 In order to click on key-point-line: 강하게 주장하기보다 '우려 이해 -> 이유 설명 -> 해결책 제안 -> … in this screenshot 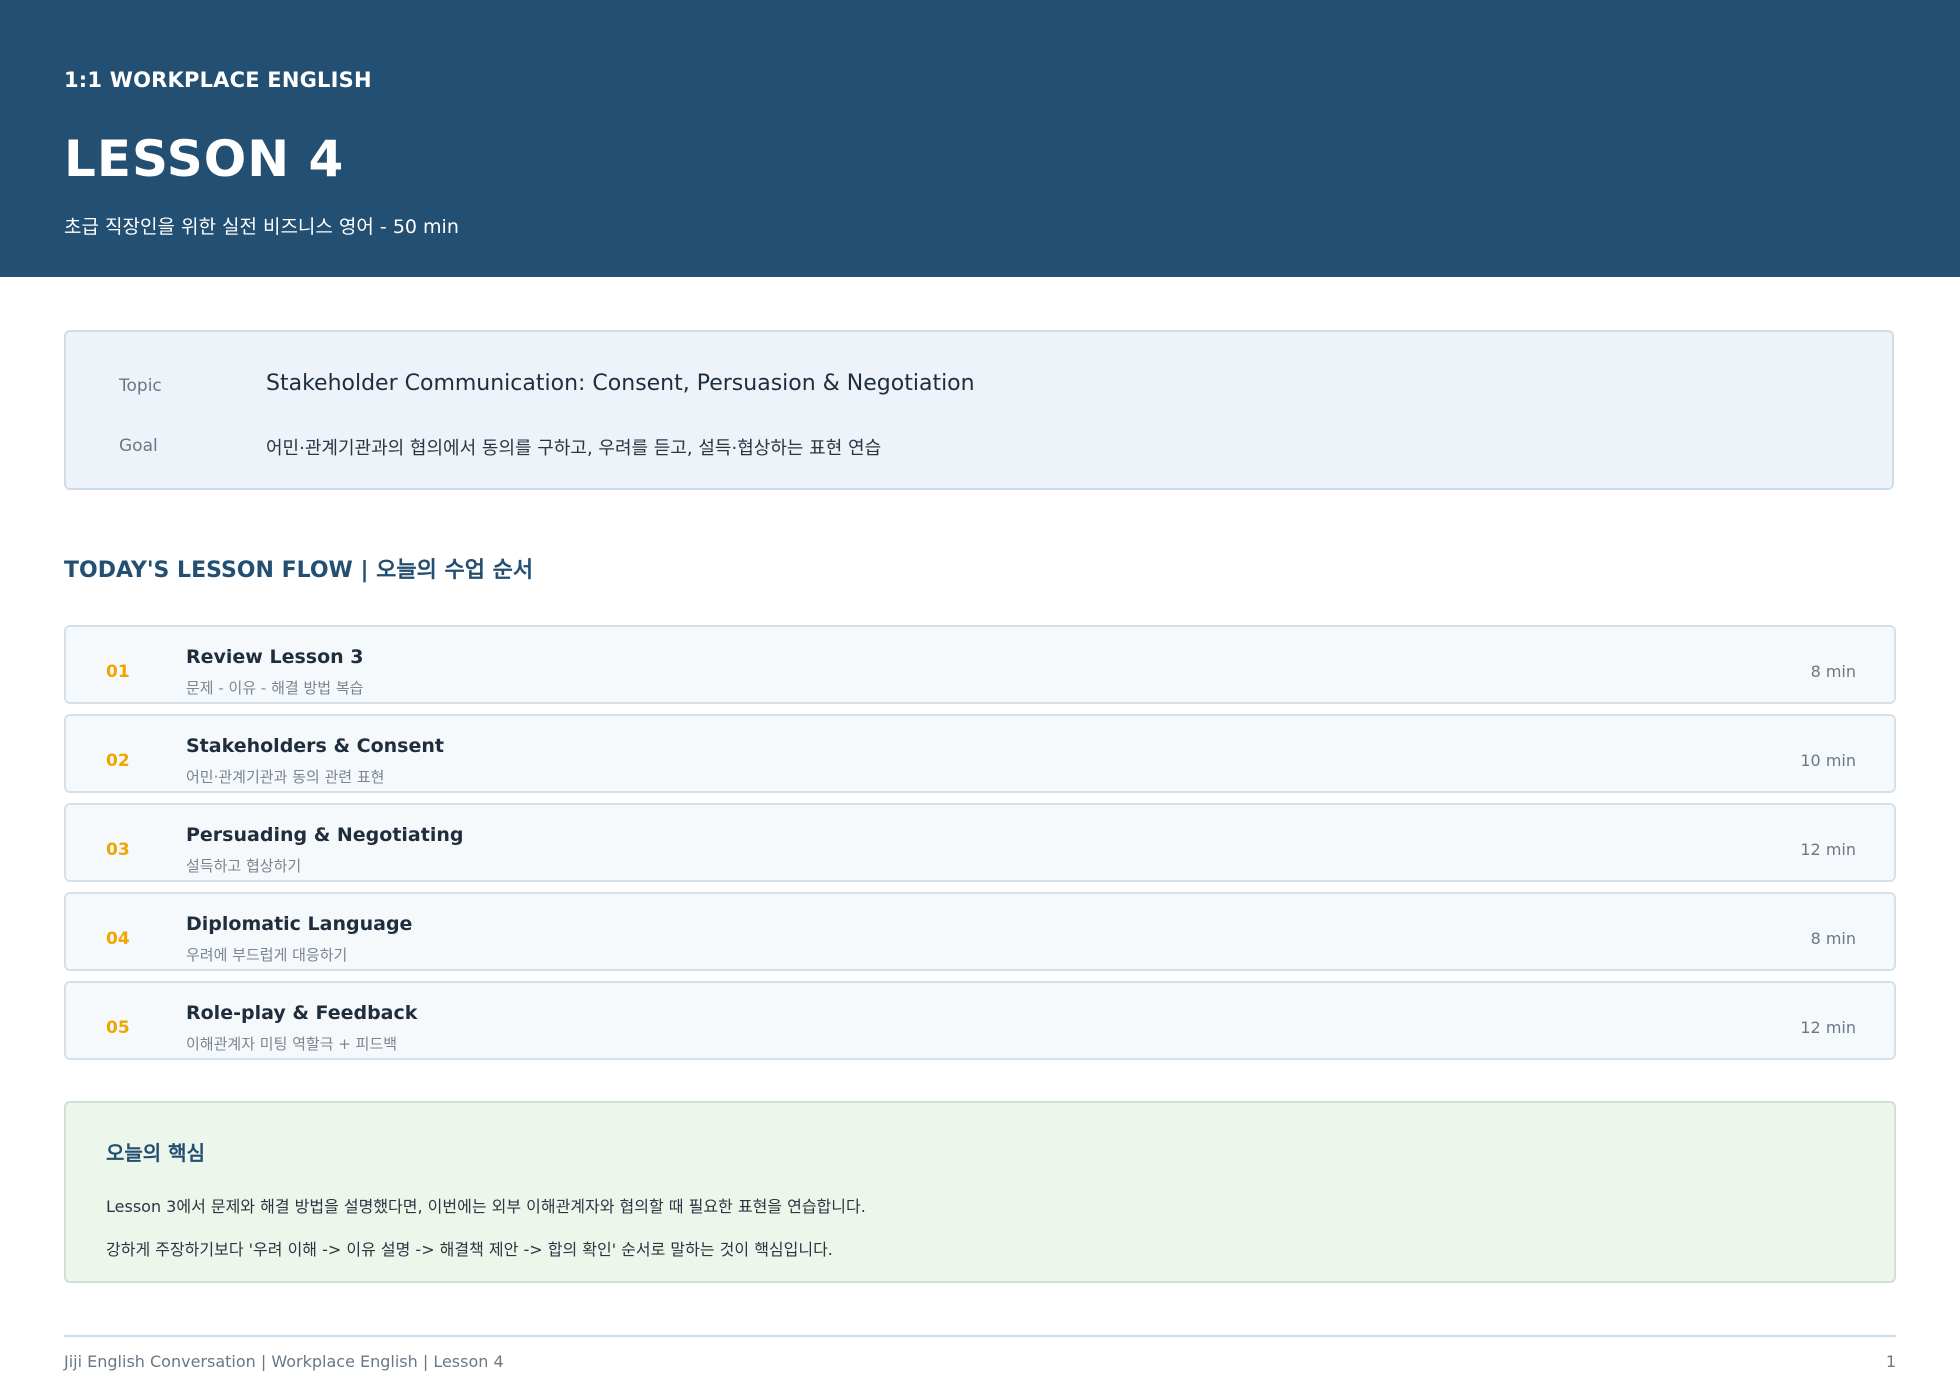, I will do `click(469, 1249)`.